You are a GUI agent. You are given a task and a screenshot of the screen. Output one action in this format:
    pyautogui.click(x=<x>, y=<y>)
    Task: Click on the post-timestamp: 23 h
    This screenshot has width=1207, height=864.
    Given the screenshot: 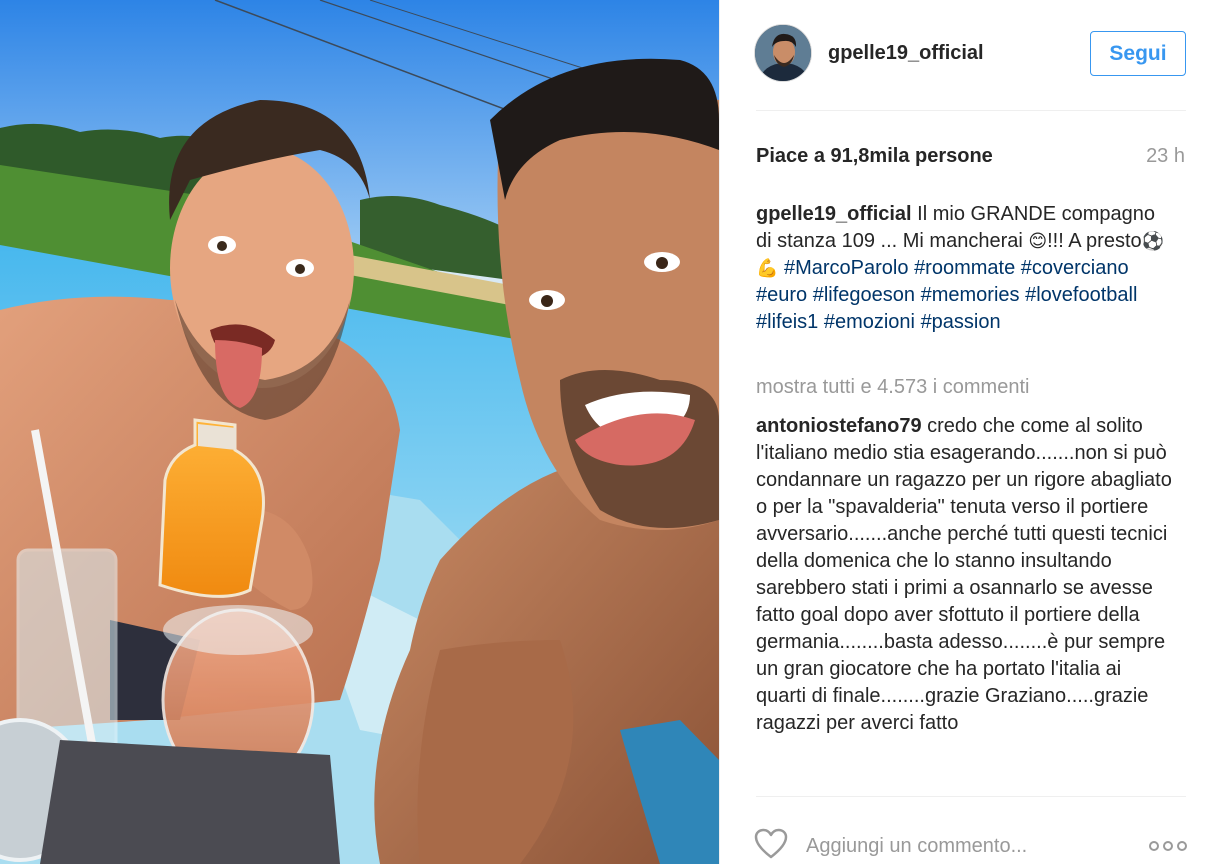 What is the action you would take?
    pyautogui.click(x=1165, y=156)
    